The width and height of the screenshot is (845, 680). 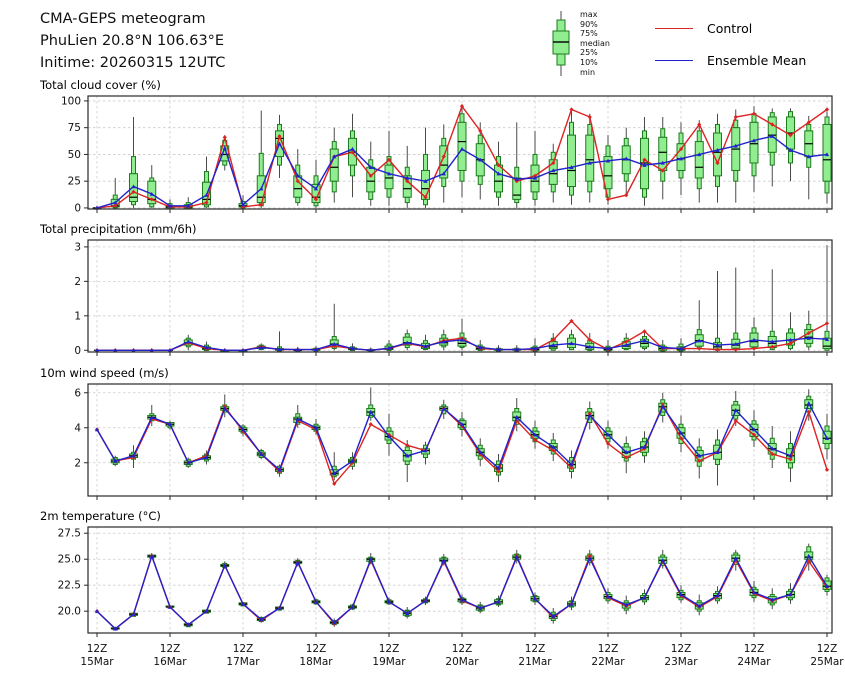 I want to click on x-tick-day: 18Mar, so click(x=316, y=662).